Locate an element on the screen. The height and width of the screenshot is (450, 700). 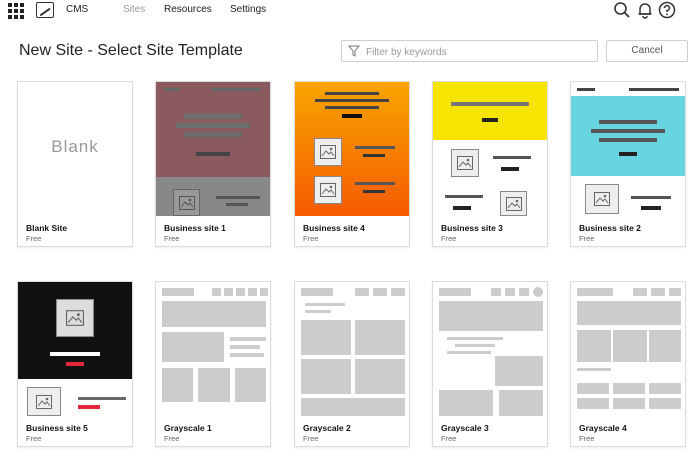
template-name: Business site 2 is located at coordinates (610, 228).